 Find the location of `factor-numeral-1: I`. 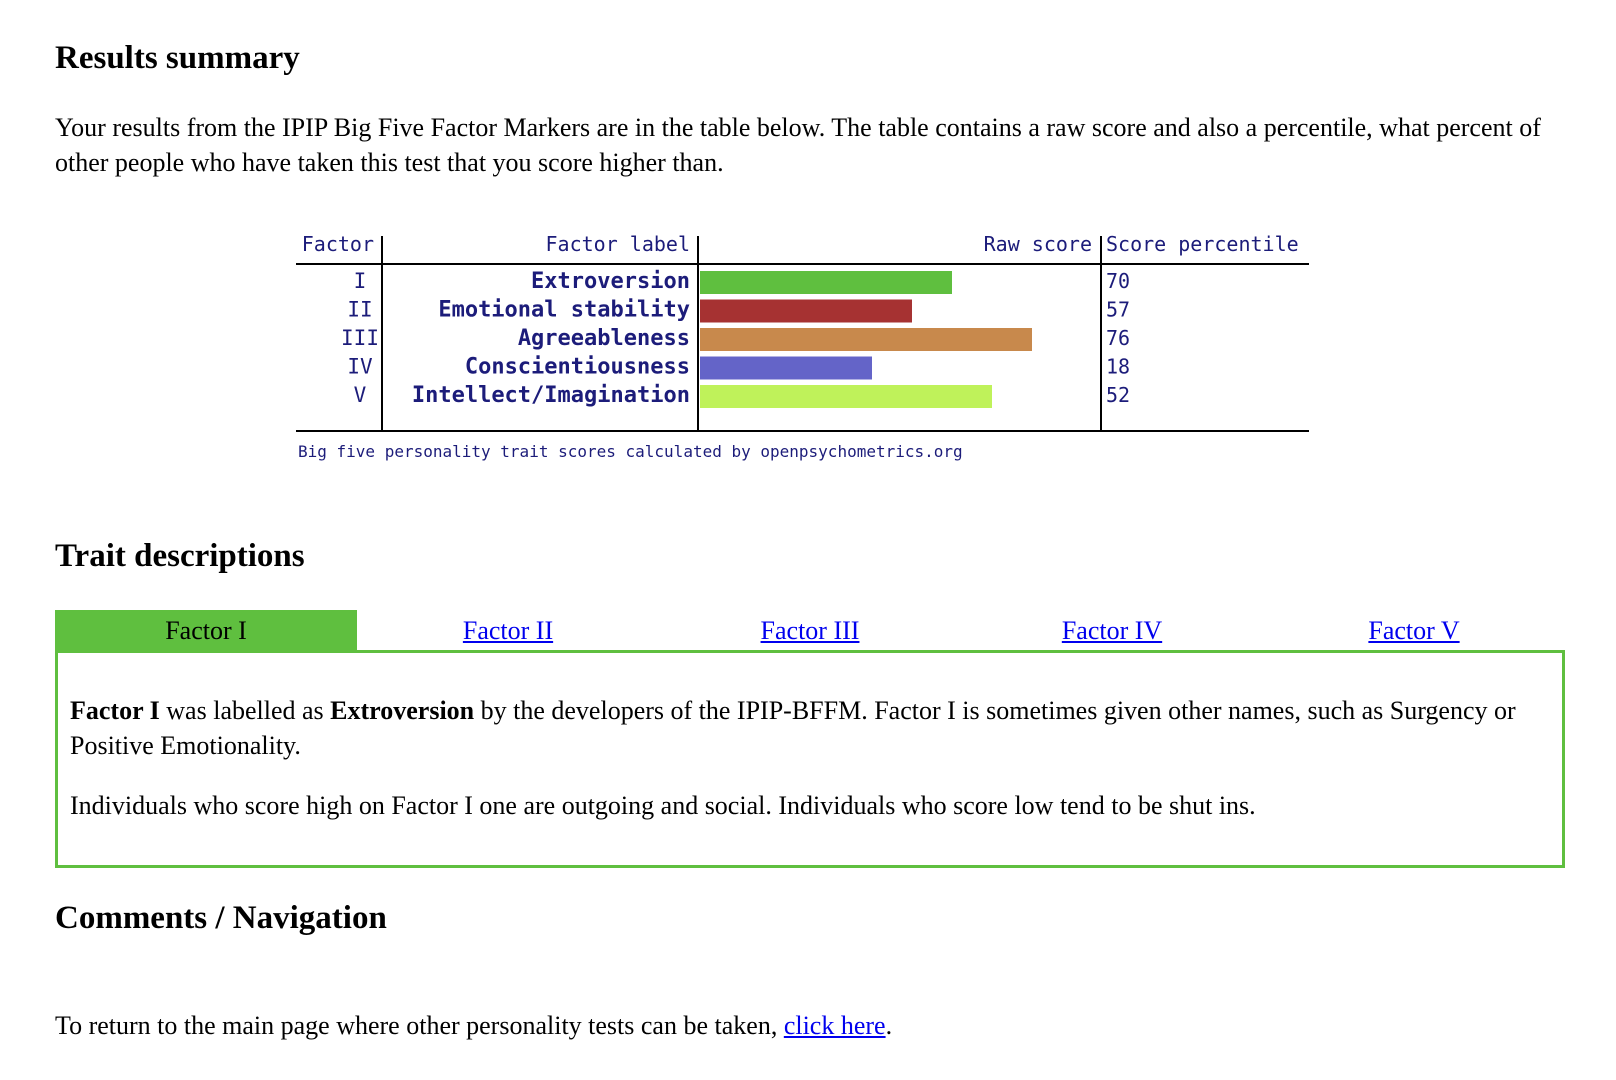

factor-numeral-1: I is located at coordinates (360, 281).